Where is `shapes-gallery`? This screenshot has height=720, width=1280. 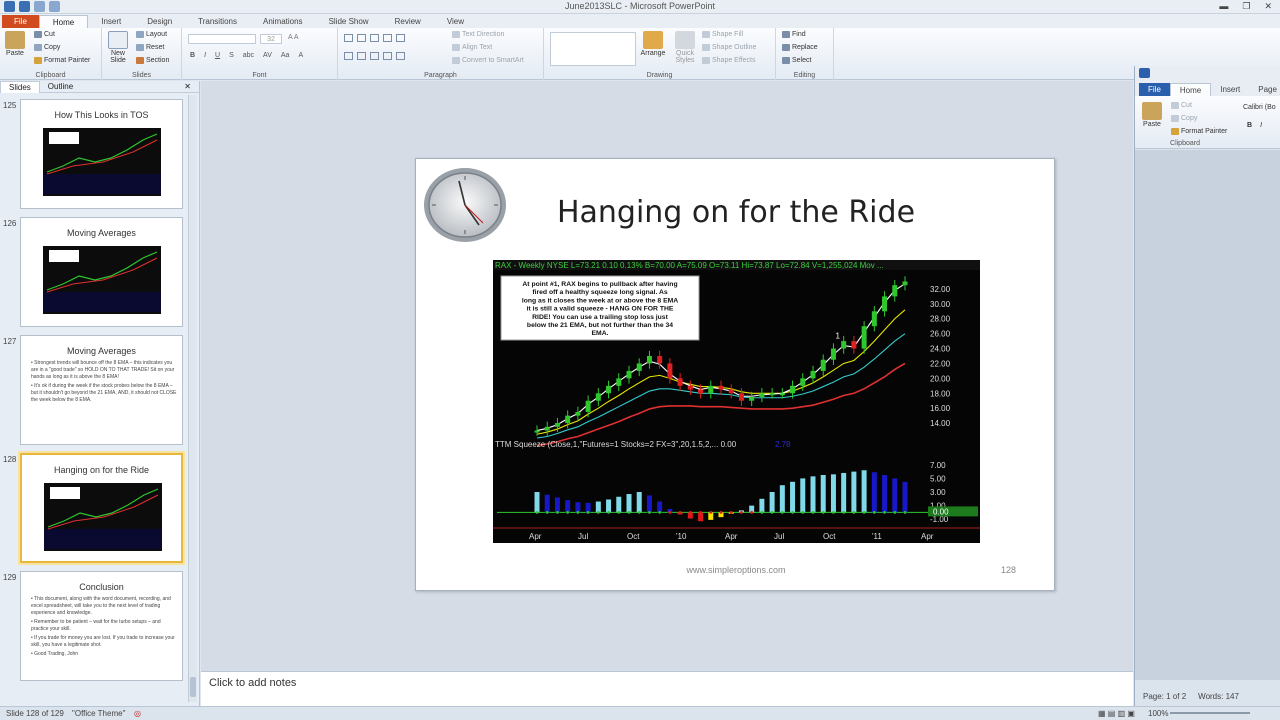 shapes-gallery is located at coordinates (593, 49).